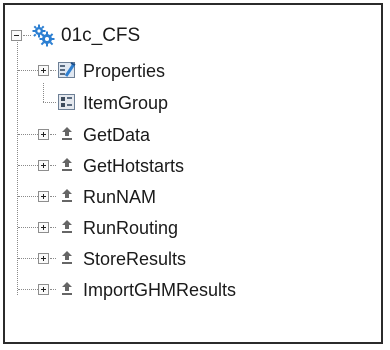  What do you see at coordinates (43, 35) in the screenshot?
I see `gear-cluster-icon` at bounding box center [43, 35].